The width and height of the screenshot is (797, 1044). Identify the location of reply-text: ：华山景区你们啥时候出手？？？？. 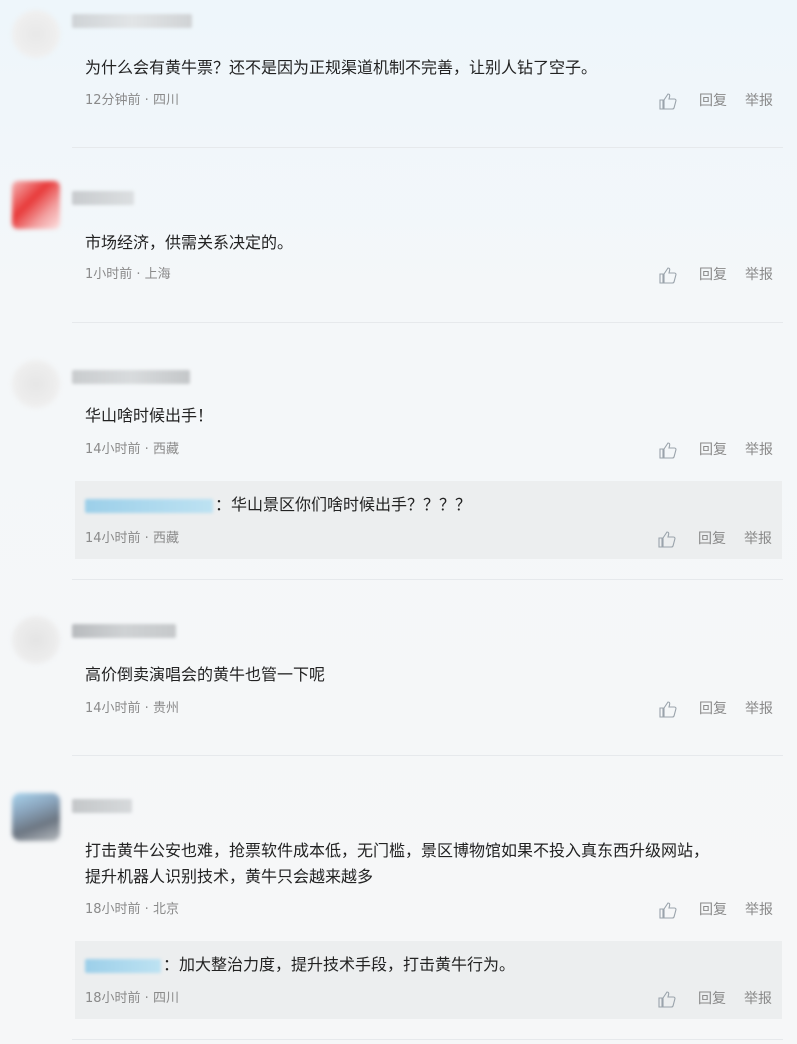
(343, 504).